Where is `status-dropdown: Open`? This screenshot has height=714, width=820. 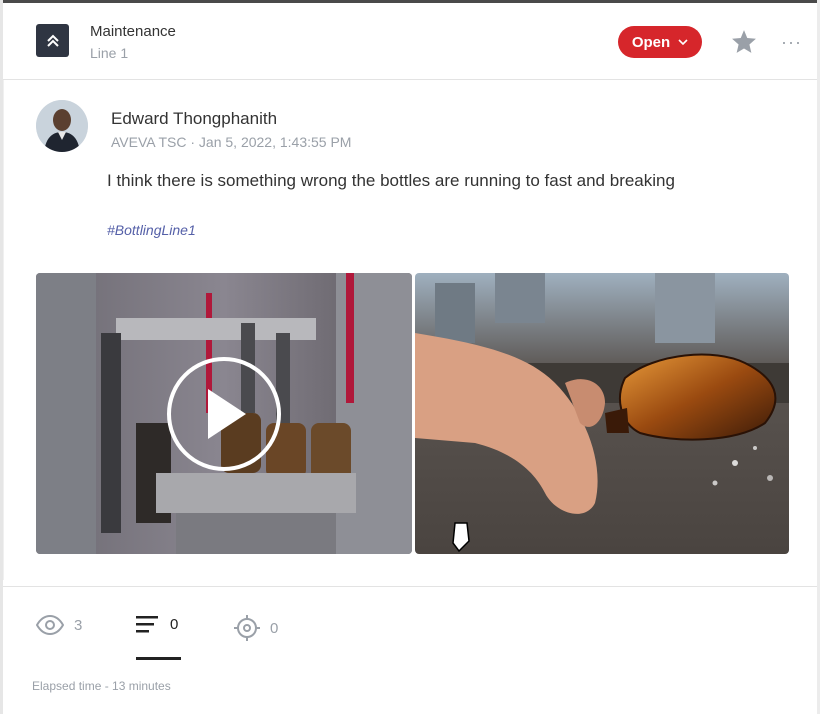
status-dropdown: Open is located at coordinates (660, 42).